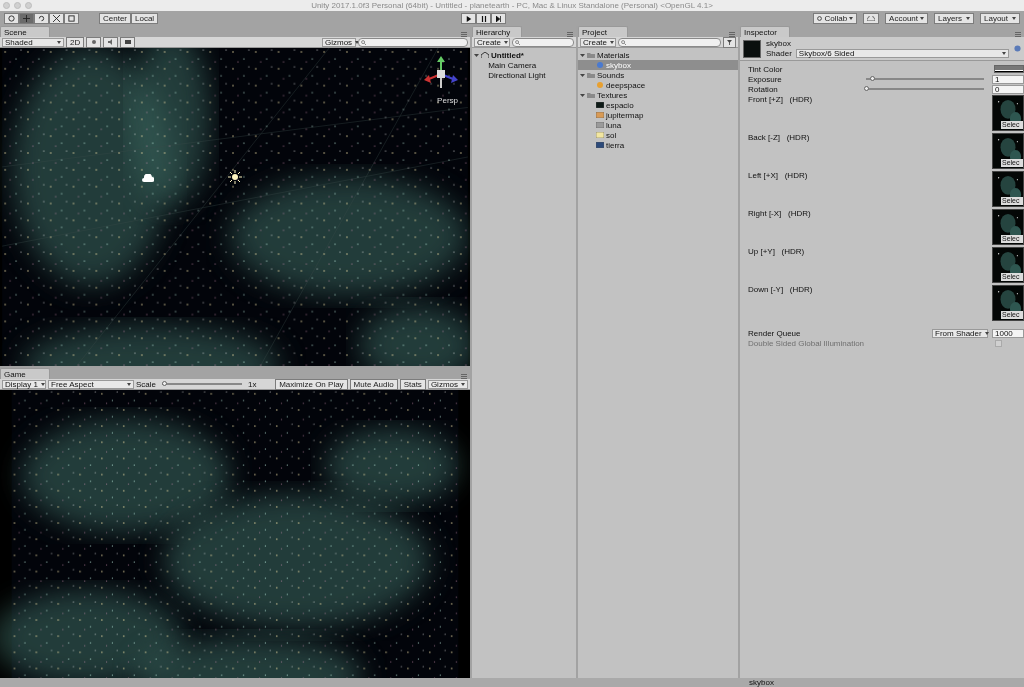  What do you see at coordinates (766, 69) in the screenshot?
I see `property-label: Tint Color` at bounding box center [766, 69].